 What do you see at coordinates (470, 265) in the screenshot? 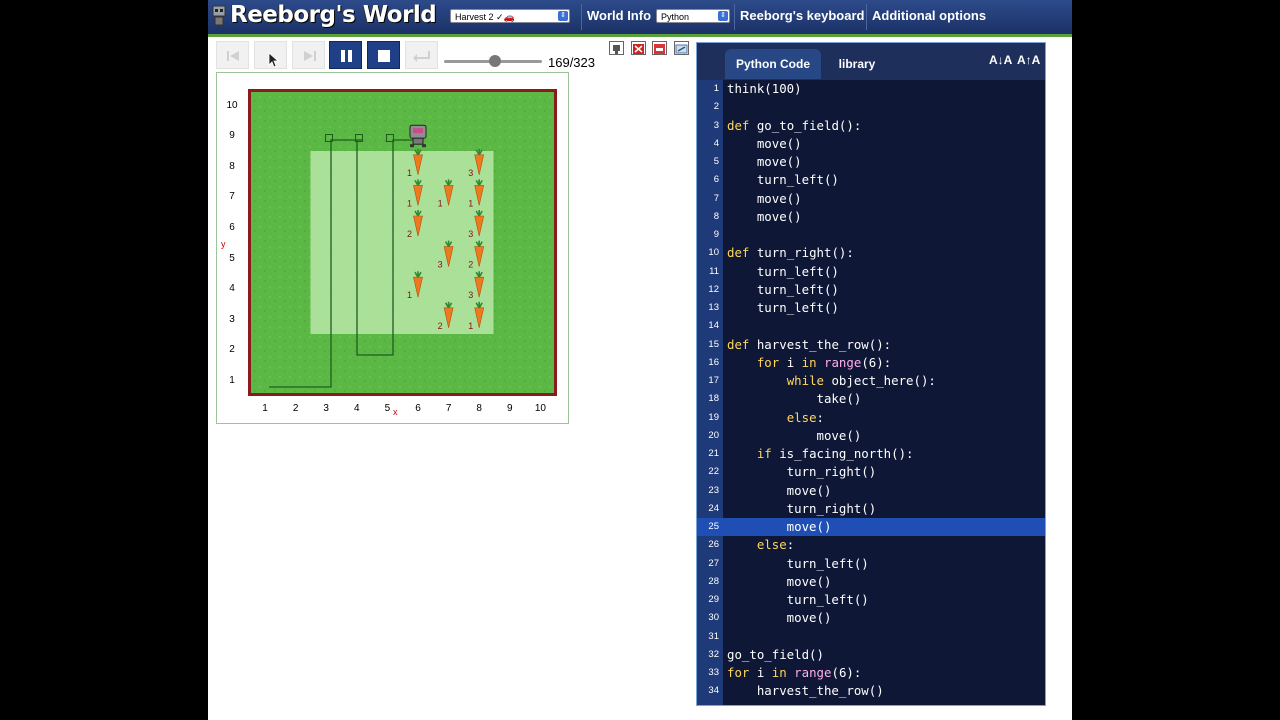
I see `carrot-count: 2` at bounding box center [470, 265].